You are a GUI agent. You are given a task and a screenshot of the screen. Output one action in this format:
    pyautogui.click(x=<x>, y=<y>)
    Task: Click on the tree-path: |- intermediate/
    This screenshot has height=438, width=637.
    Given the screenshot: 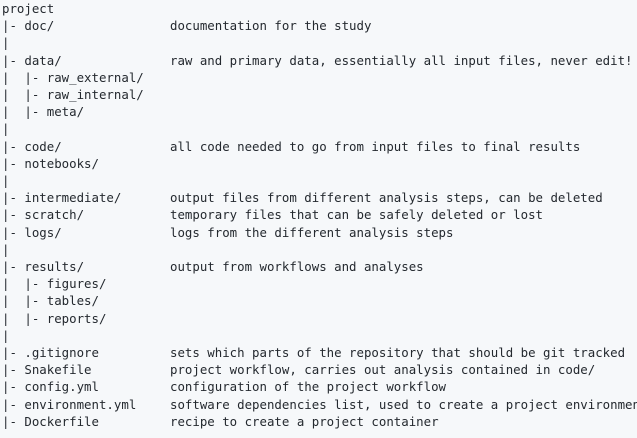 What is the action you would take?
    pyautogui.click(x=62, y=198)
    